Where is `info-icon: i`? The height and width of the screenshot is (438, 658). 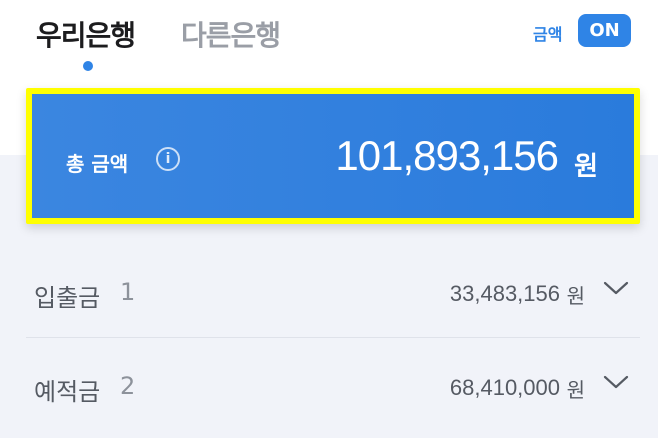
info-icon: i is located at coordinates (168, 159).